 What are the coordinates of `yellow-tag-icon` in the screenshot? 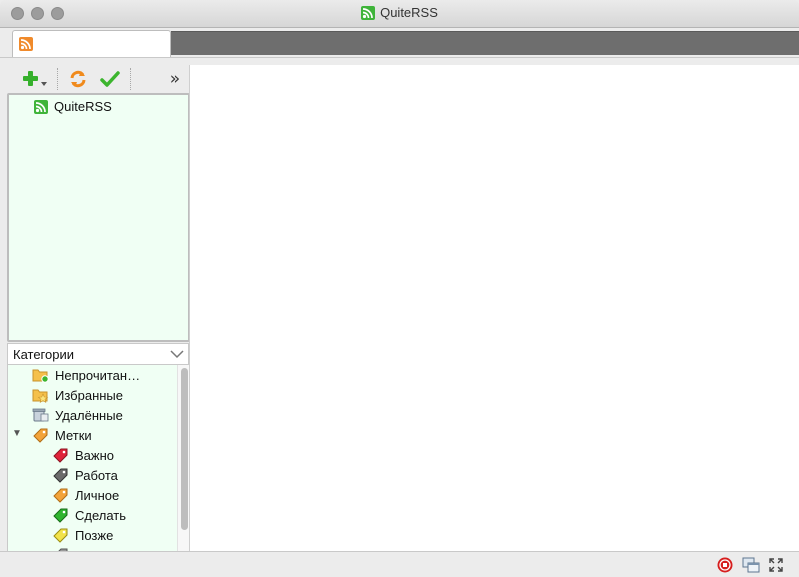 It's located at (60, 535).